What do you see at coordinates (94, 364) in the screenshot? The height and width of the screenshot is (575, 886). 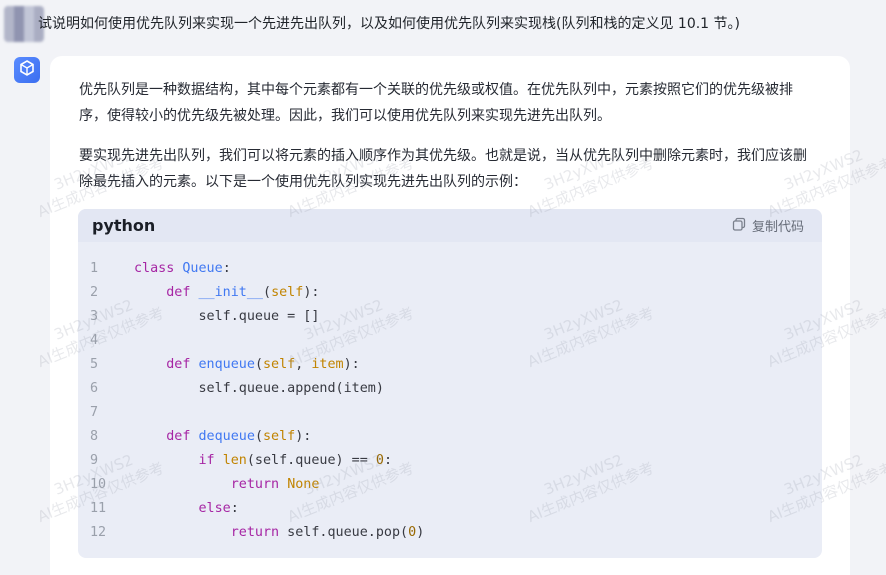 I see `line-number: 5` at bounding box center [94, 364].